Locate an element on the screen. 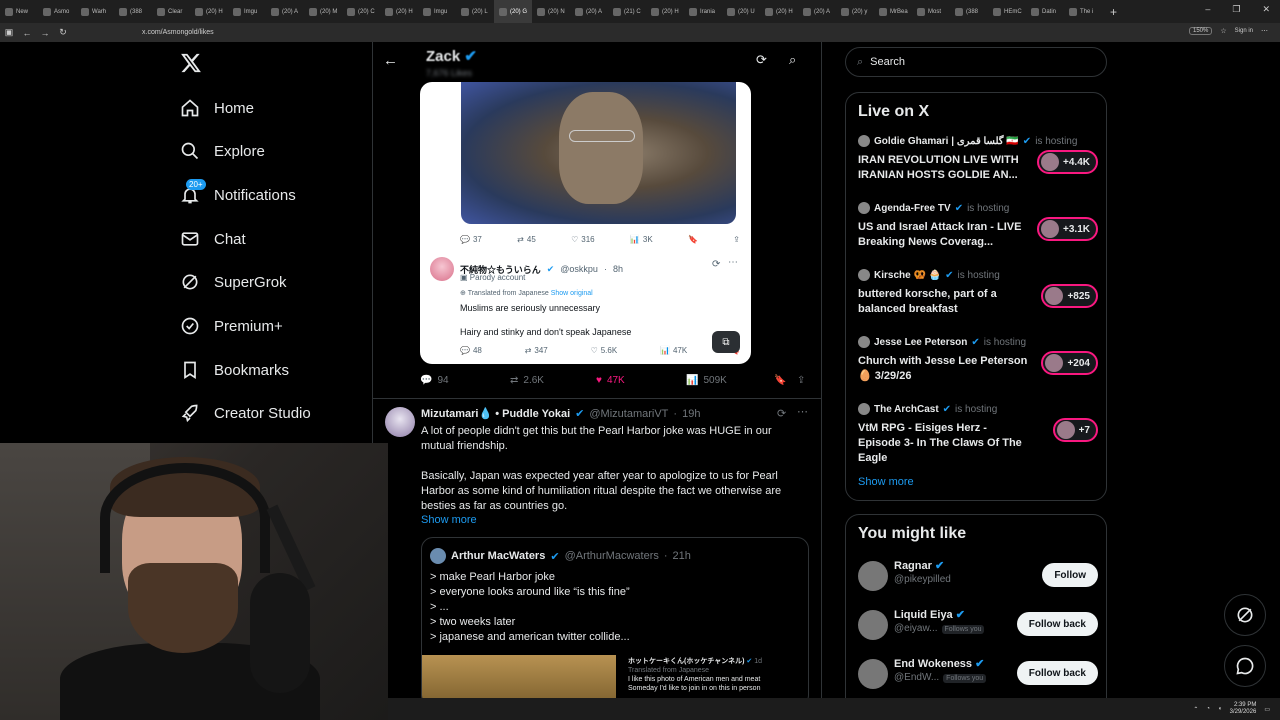 The width and height of the screenshot is (1280, 720). live-listener-count: +4.4K is located at coordinates (1067, 162).